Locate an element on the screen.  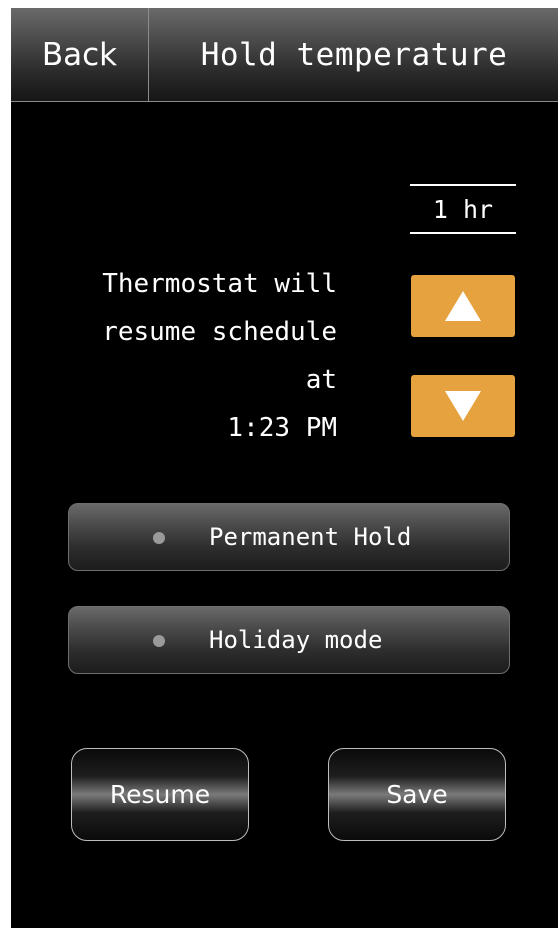
holiday-mode-label: Holiday mode is located at coordinates (296, 640).